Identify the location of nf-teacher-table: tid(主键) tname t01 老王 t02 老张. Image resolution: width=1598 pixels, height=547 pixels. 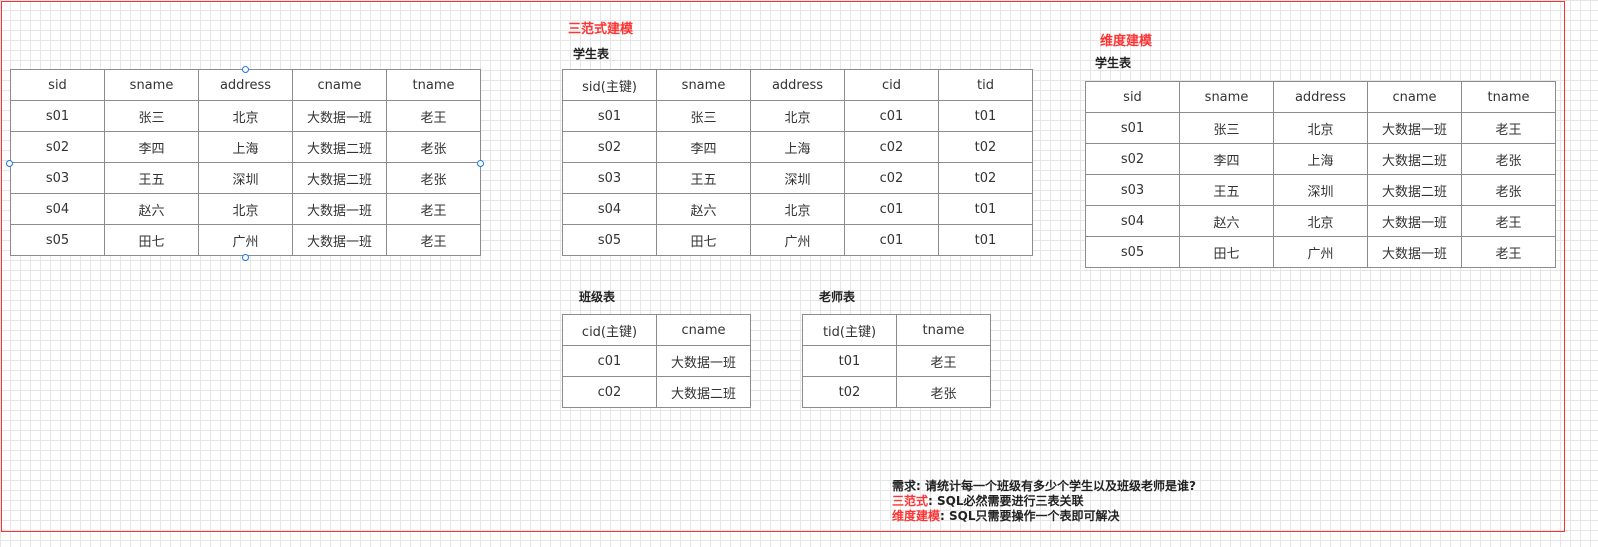
(896, 361).